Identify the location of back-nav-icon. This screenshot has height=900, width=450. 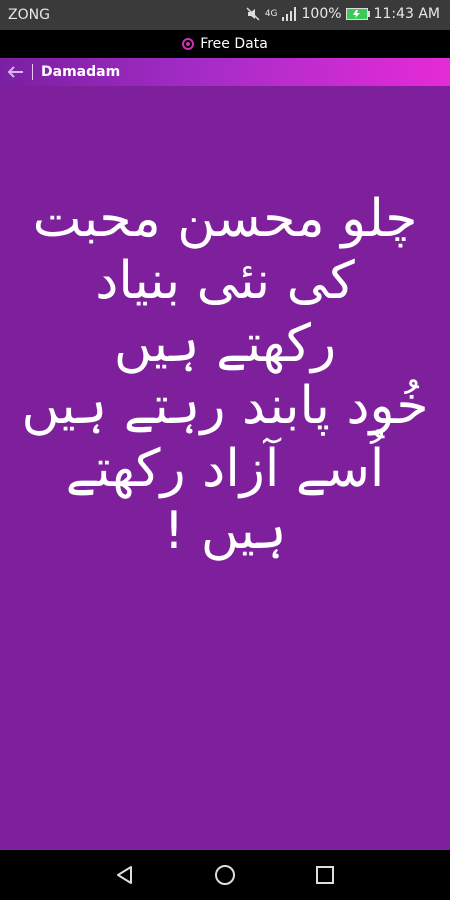
(125, 875).